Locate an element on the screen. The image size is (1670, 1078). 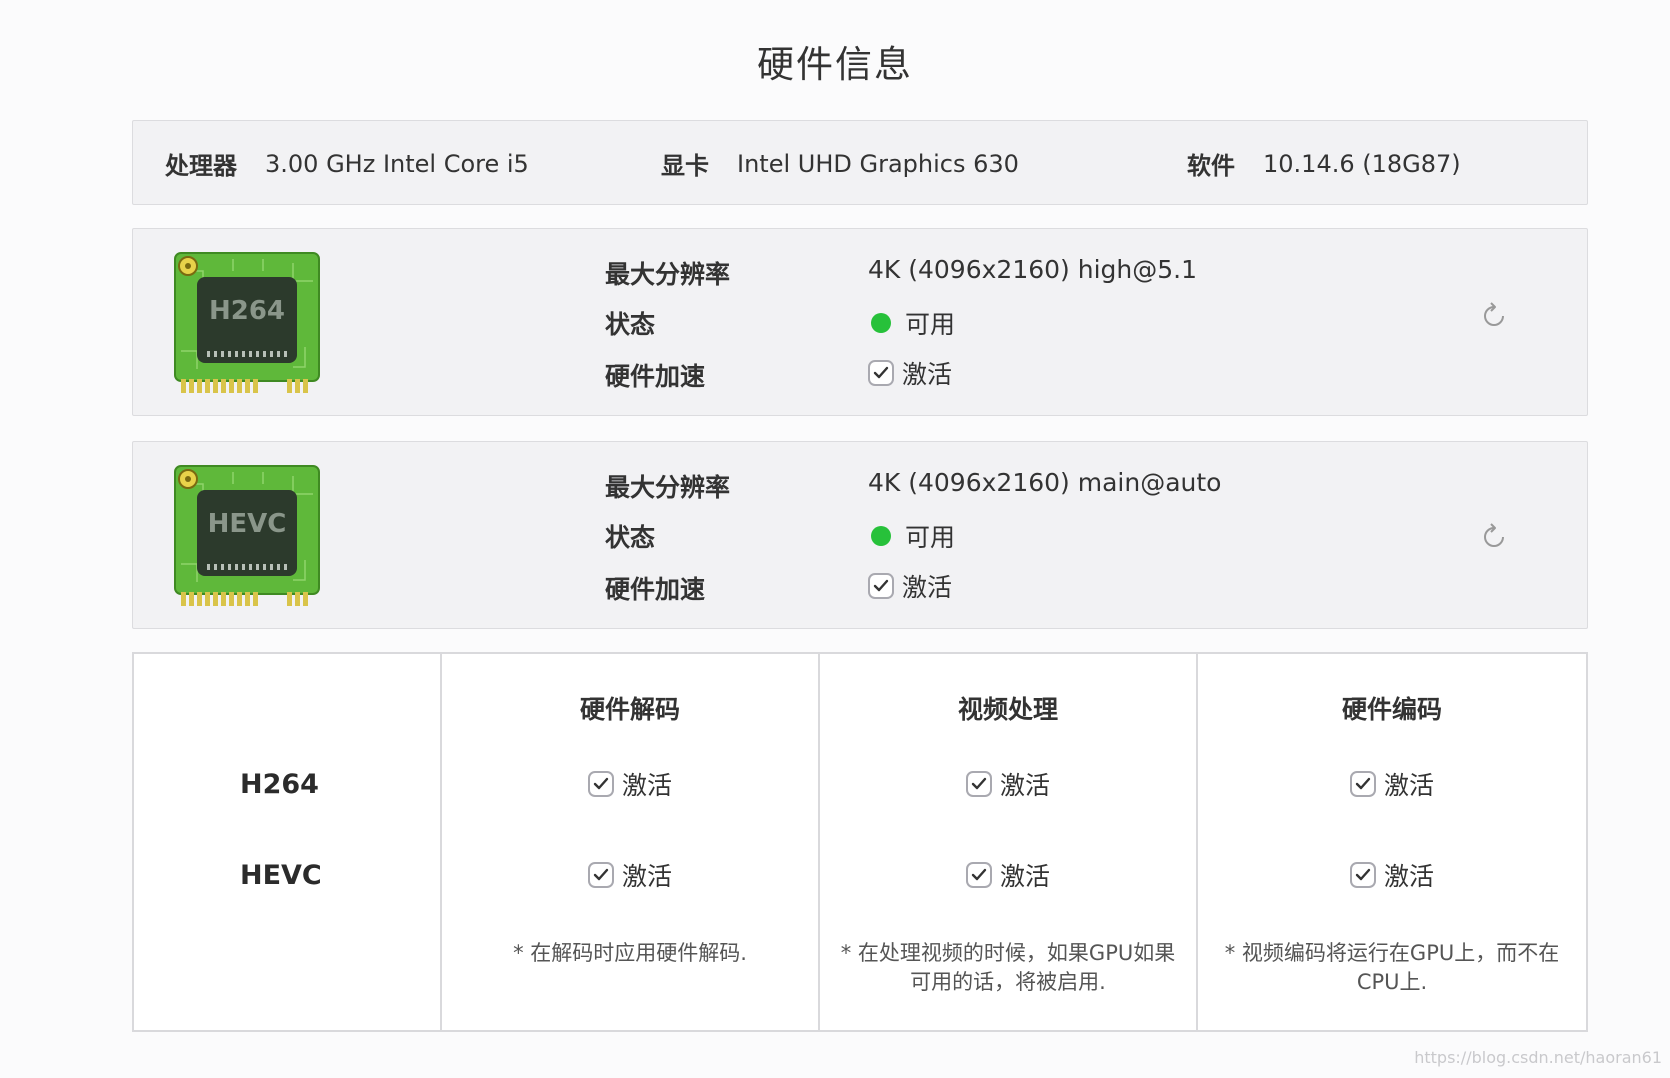
column-note: * 在处理视频的时候，如果GPU如果可用的话，将被启用. is located at coordinates (1008, 967).